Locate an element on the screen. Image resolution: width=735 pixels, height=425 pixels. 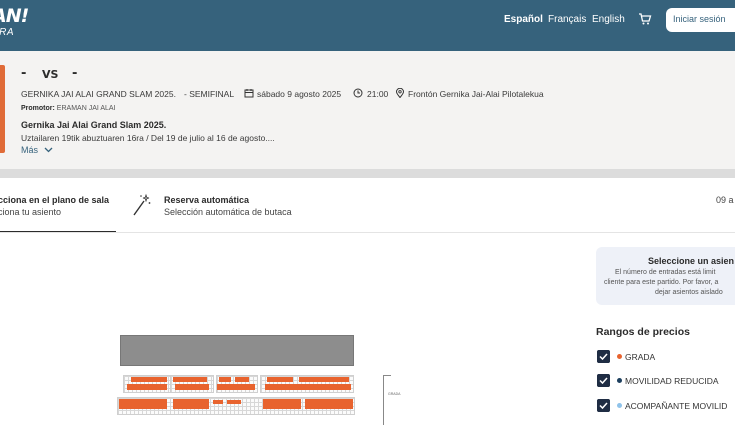
logo-text: AN! is located at coordinates (14, 16).